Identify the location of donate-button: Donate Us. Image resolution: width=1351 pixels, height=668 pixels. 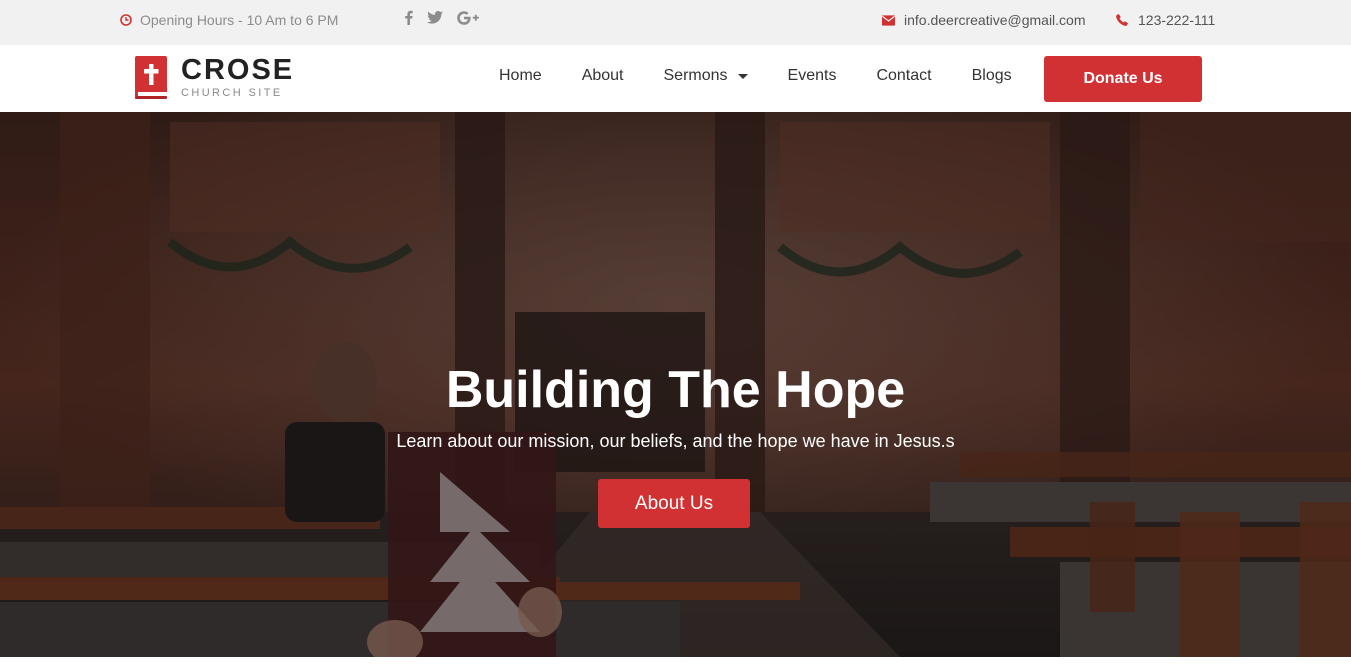
(1123, 79).